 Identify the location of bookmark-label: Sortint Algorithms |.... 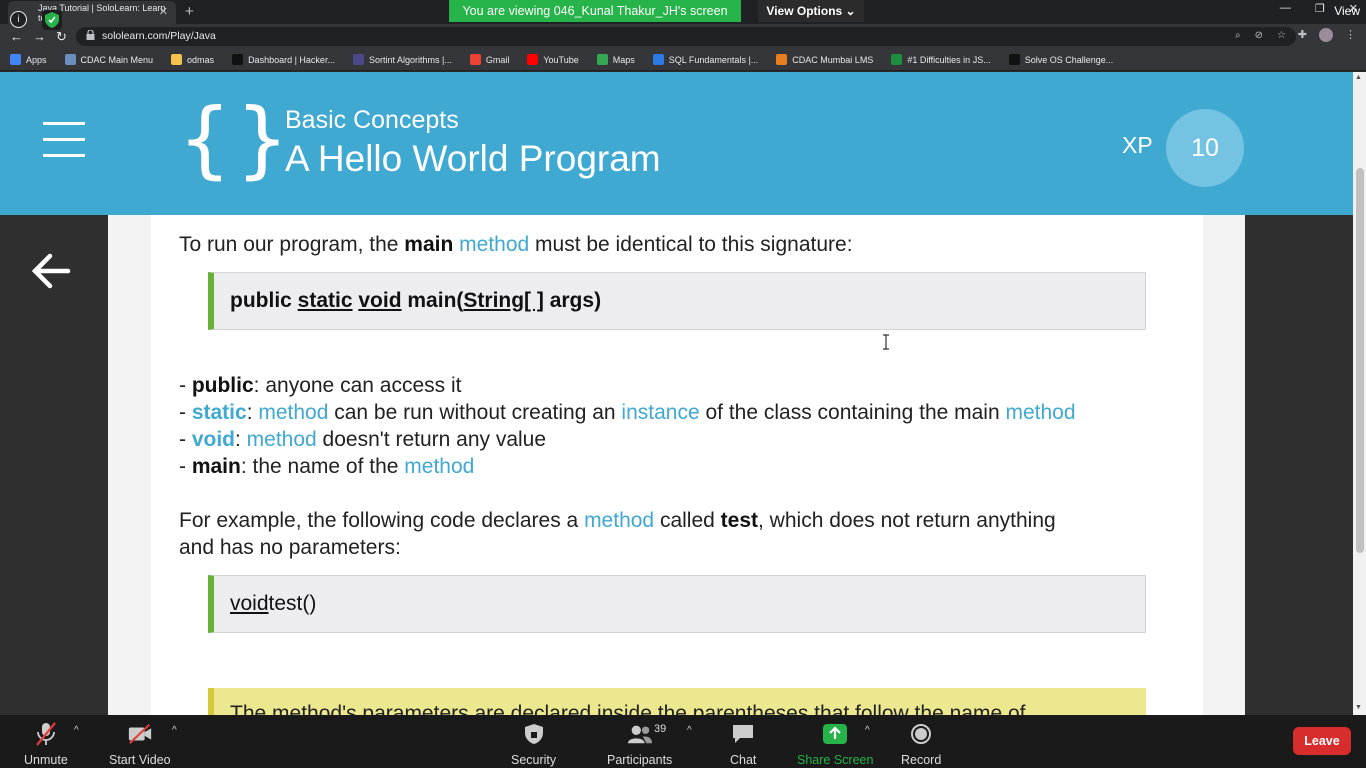
(410, 59).